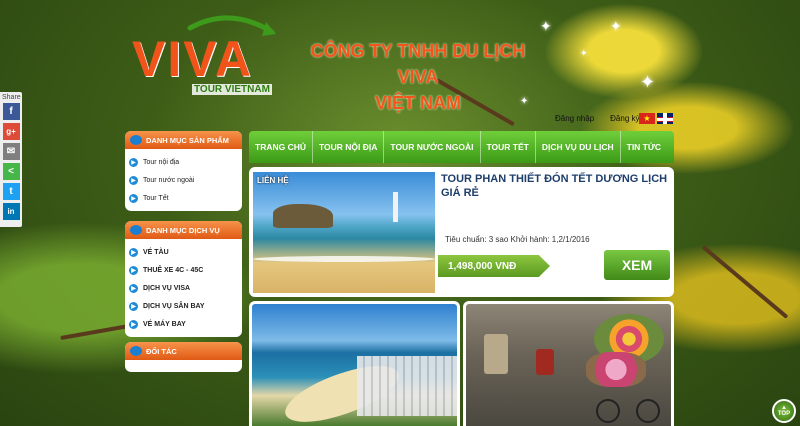  What do you see at coordinates (354, 363) in the screenshot?
I see `beach-city-photo` at bounding box center [354, 363].